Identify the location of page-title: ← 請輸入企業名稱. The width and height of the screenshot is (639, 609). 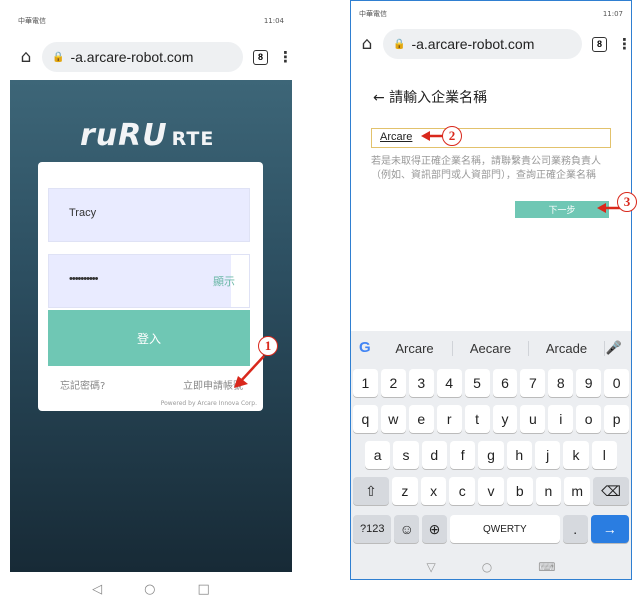
(430, 98).